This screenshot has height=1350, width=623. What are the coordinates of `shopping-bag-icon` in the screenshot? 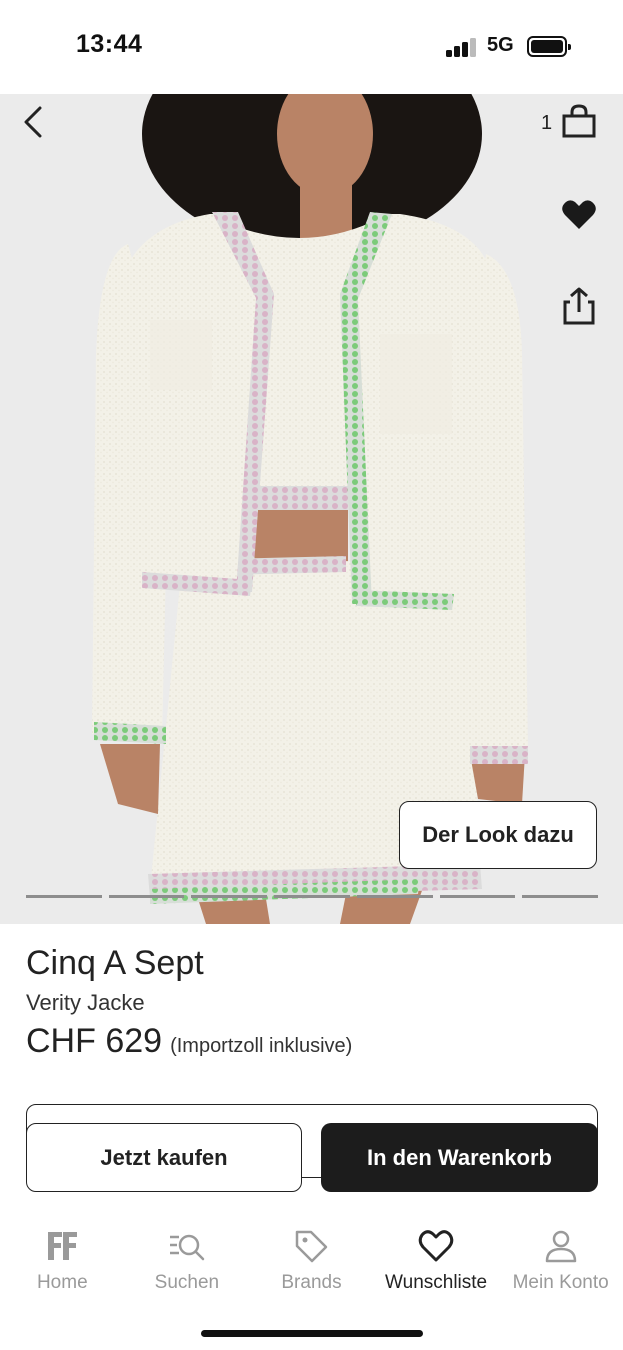 It's located at (579, 121).